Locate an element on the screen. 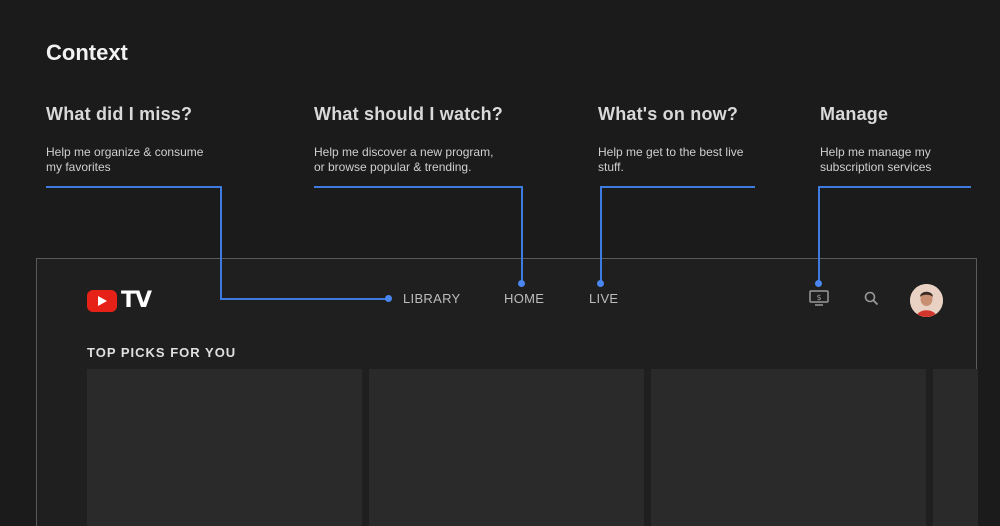  row-title-top-picks: TOP PICKS FOR YOU is located at coordinates (162, 352).